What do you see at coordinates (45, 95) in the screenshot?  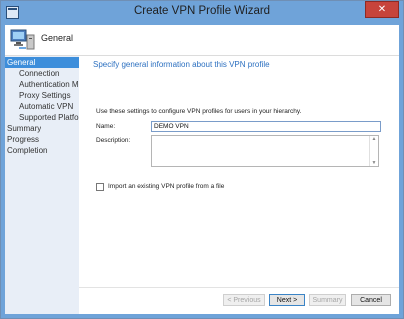 I see `sidebar-item-proxy-settings: Proxy Settings` at bounding box center [45, 95].